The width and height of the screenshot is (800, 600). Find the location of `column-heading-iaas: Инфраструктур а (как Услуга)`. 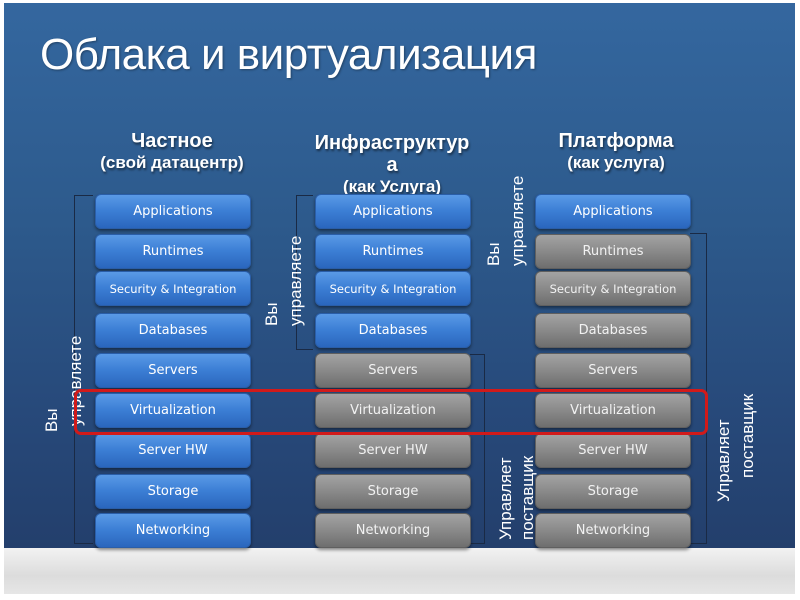

column-heading-iaas: Инфраструктур а (как Услуга) is located at coordinates (392, 164).